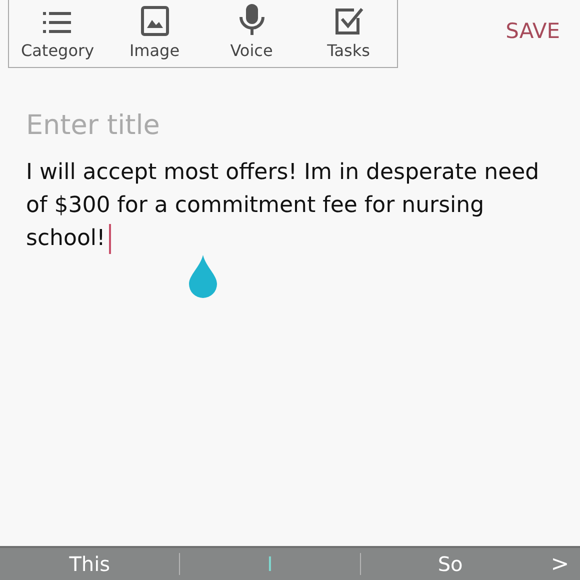 Image resolution: width=580 pixels, height=580 pixels. What do you see at coordinates (90, 564) in the screenshot?
I see `suggestion-item: This` at bounding box center [90, 564].